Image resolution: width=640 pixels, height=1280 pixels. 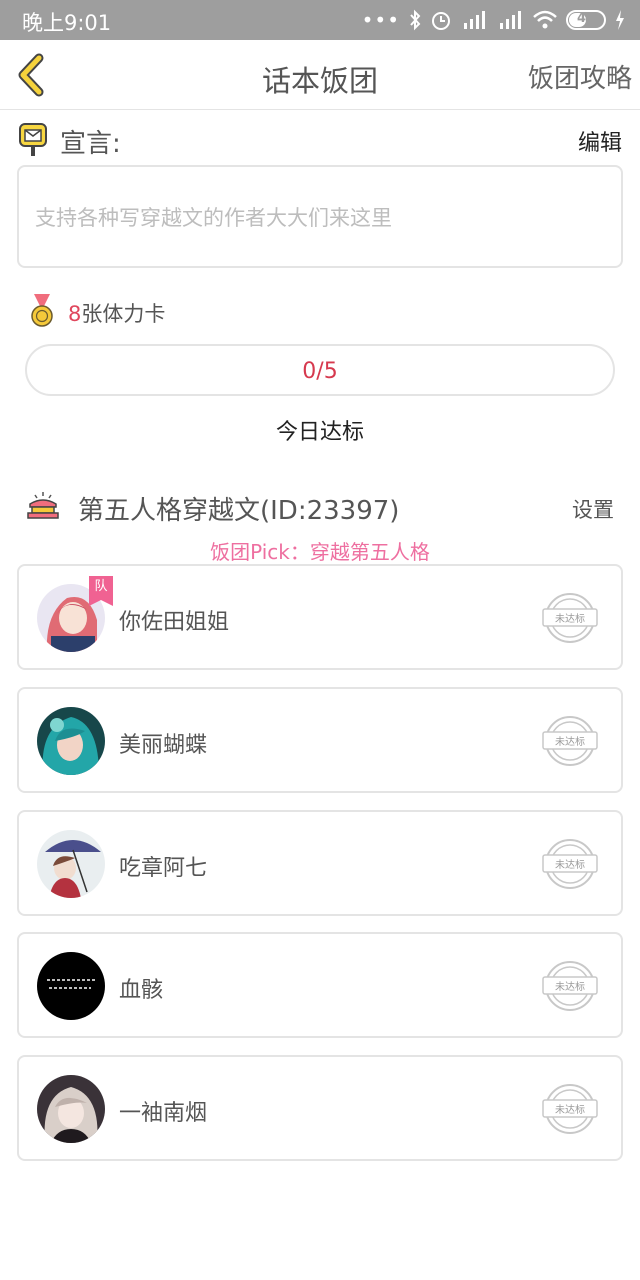 I want to click on group-row: 第五人格穿越文(ID:23397) 设置, so click(x=321, y=508).